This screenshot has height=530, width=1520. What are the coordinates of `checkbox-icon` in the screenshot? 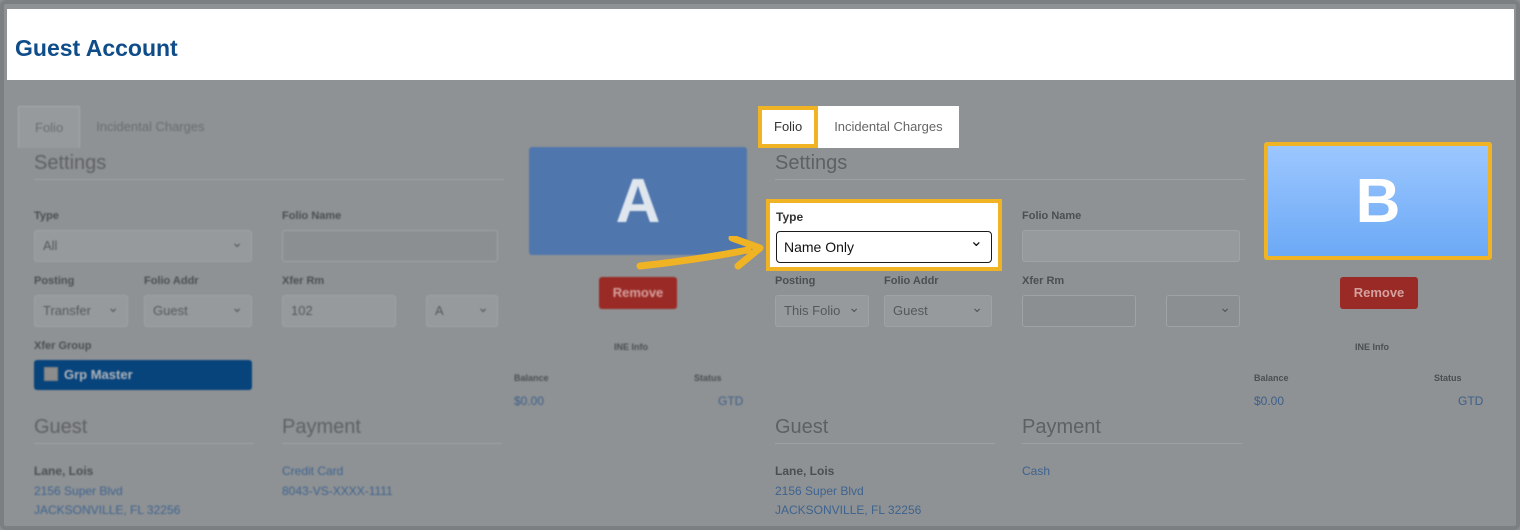 It's located at (51, 374).